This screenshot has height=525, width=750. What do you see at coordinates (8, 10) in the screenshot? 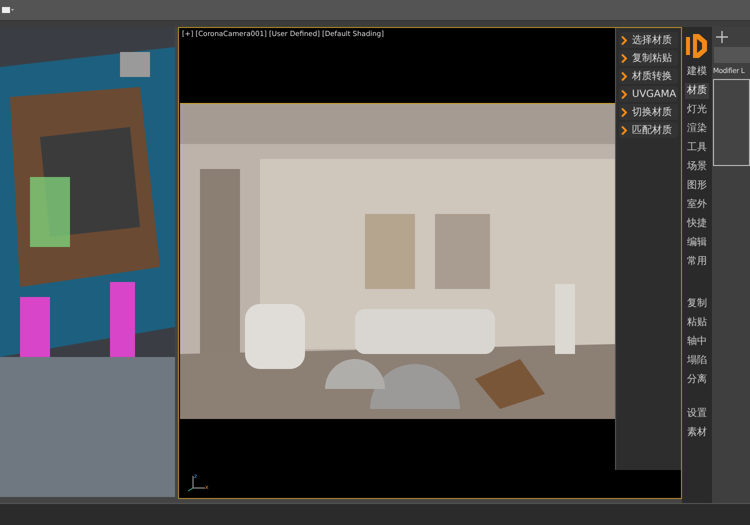
I see `dropdown-icon` at bounding box center [8, 10].